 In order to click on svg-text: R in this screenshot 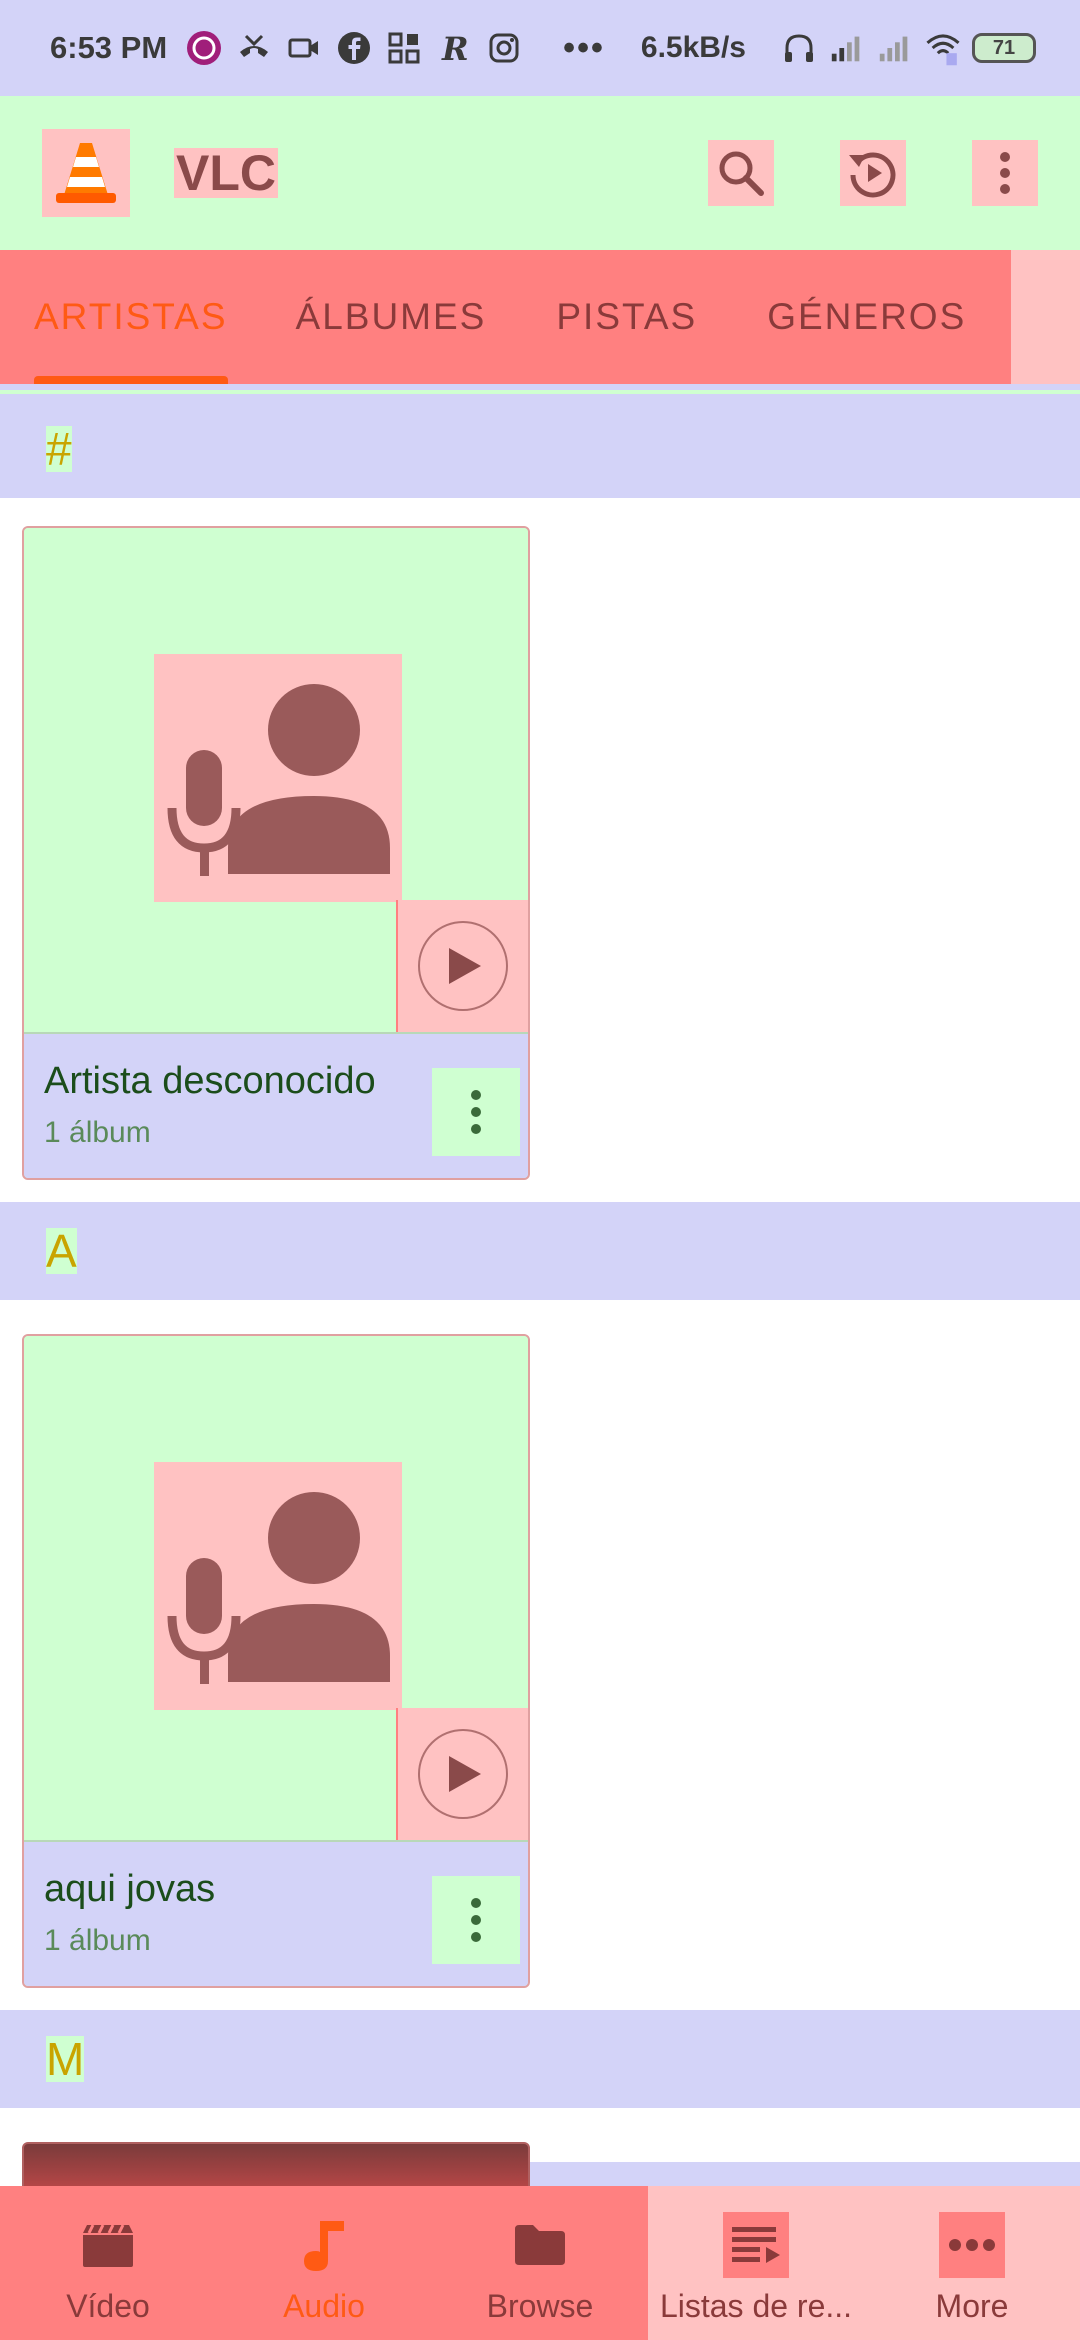, I will do `click(455, 48)`.